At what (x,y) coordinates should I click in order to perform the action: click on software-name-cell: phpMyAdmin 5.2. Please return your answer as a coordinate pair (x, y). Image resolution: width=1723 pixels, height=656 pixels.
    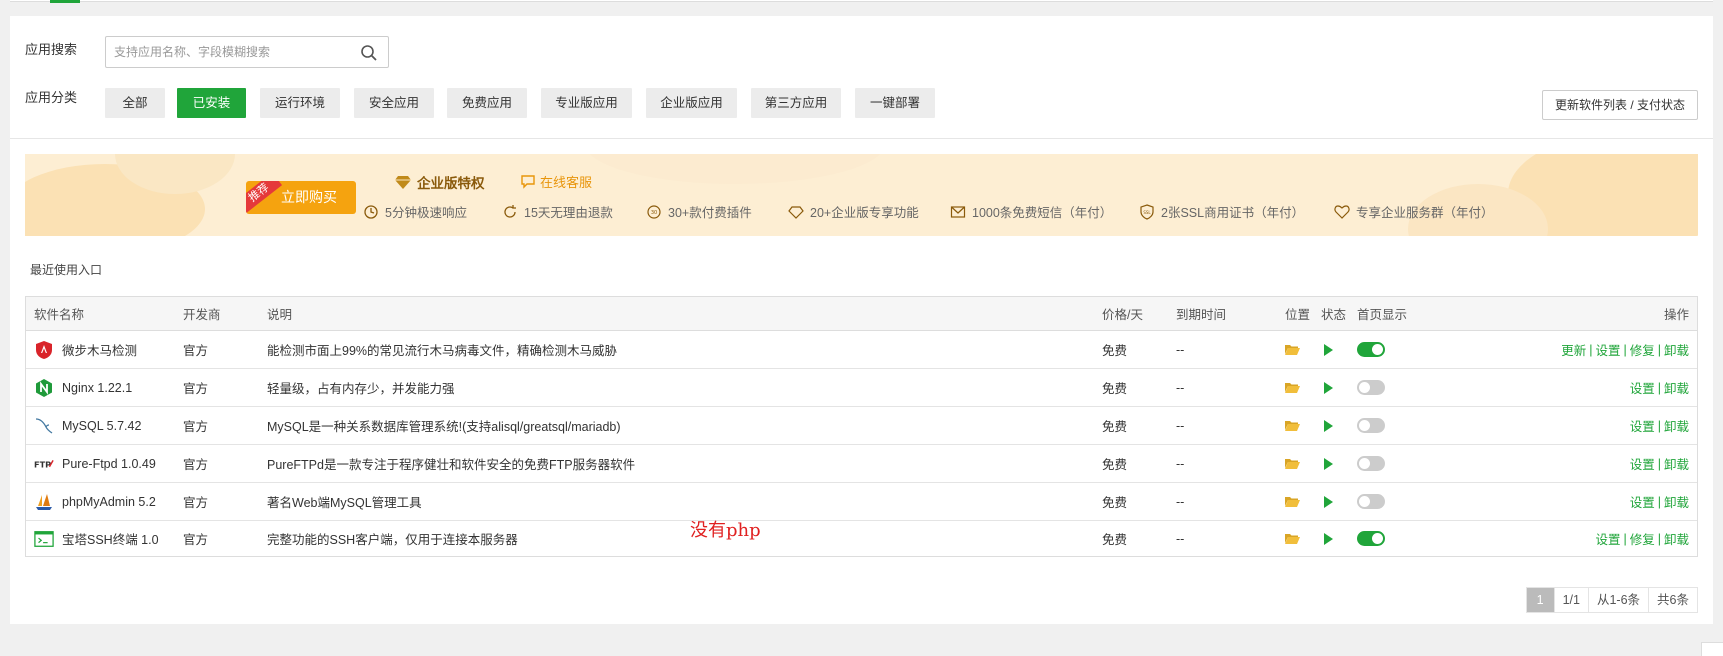
    Looking at the image, I should click on (95, 501).